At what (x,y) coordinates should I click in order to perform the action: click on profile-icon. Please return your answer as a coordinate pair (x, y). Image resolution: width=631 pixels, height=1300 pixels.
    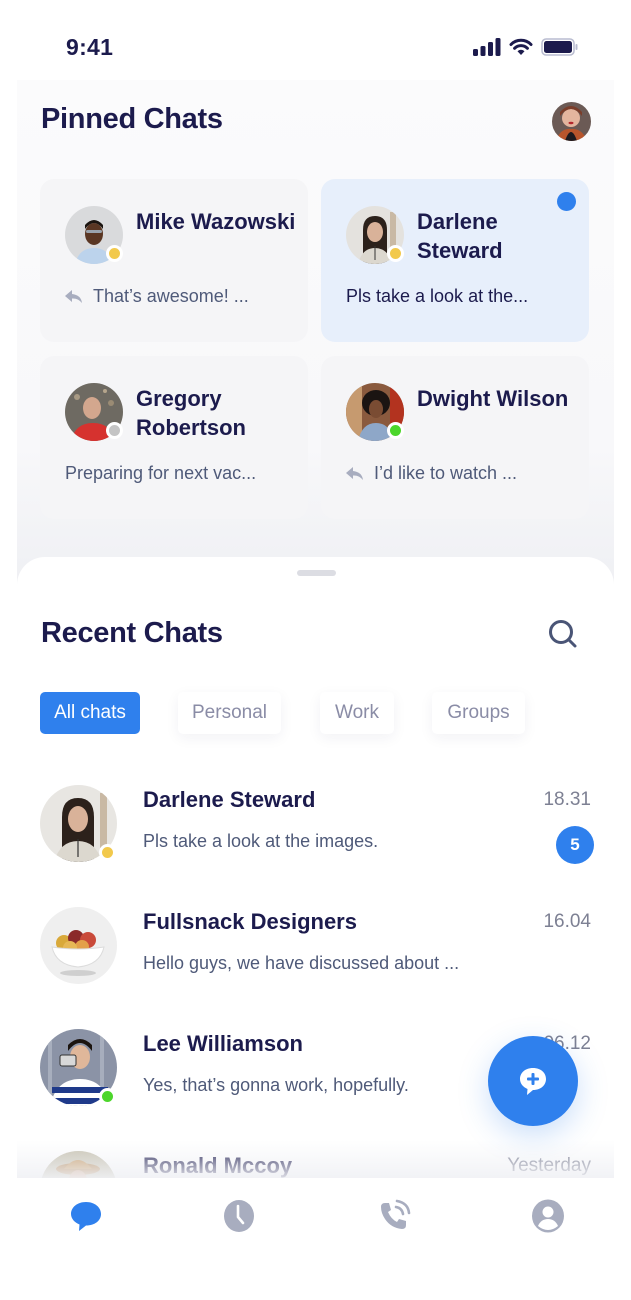
    Looking at the image, I should click on (548, 1216).